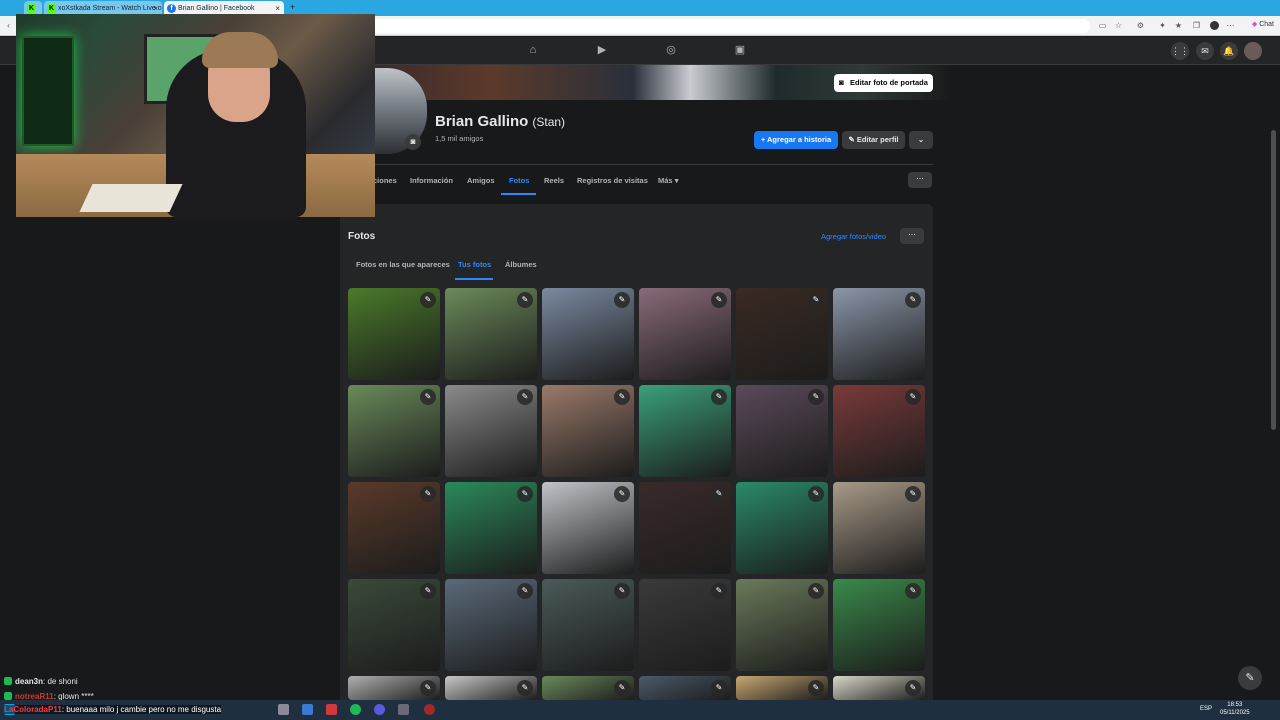  What do you see at coordinates (671, 50) in the screenshot?
I see `groups-icon: ◎` at bounding box center [671, 50].